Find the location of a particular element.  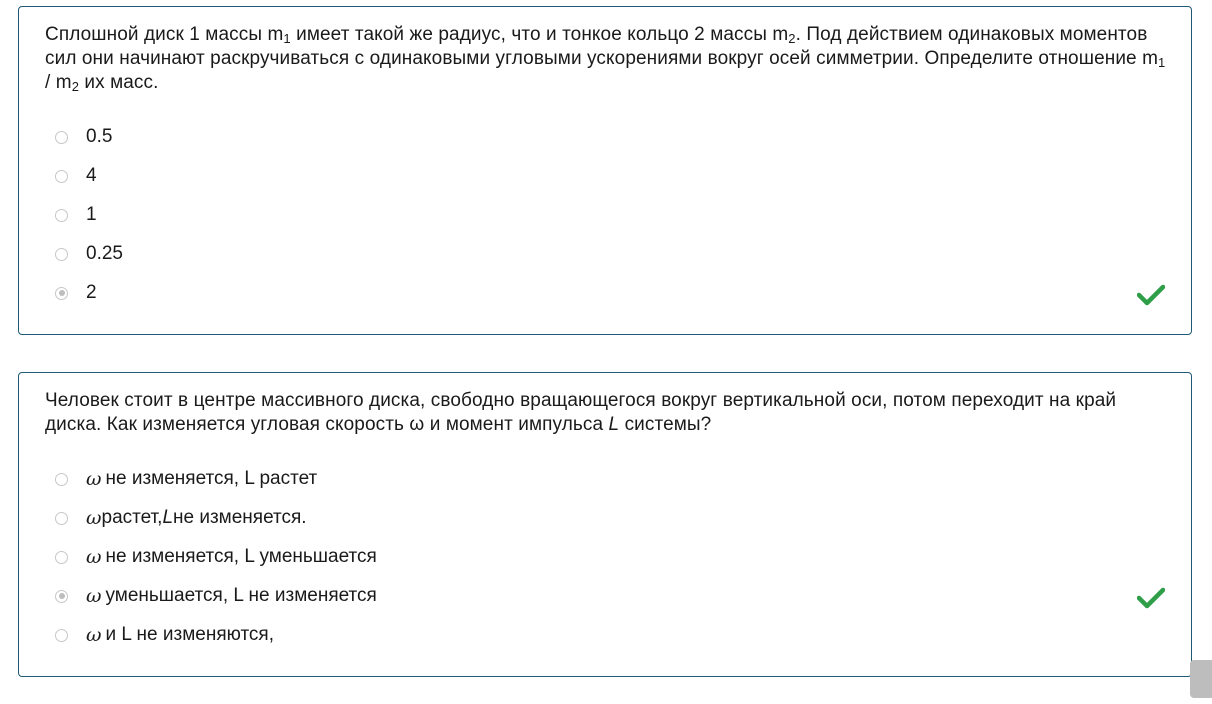

answer-option: ω растет, L не изменяется. is located at coordinates (181, 518).